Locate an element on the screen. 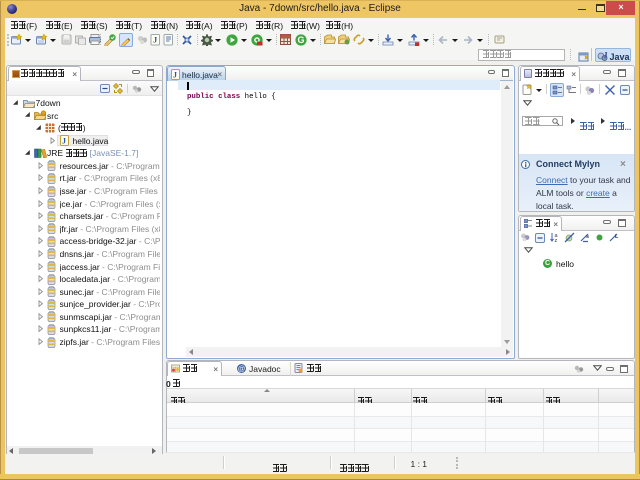 This screenshot has height=480, width=640. svg-text: G is located at coordinates (301, 40).